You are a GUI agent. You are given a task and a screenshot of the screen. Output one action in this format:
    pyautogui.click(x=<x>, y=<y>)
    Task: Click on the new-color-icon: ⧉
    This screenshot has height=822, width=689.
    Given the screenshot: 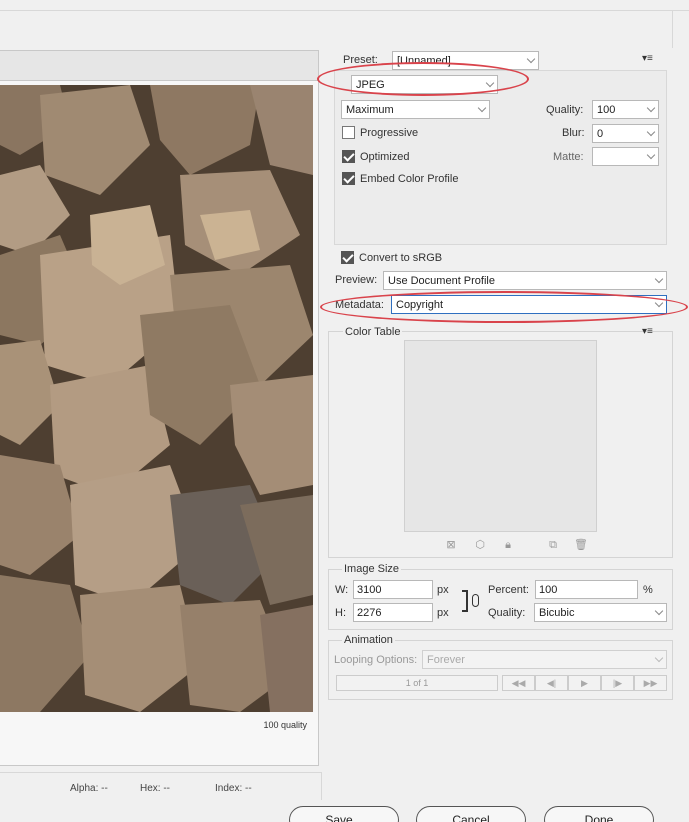 What is the action you would take?
    pyautogui.click(x=553, y=545)
    